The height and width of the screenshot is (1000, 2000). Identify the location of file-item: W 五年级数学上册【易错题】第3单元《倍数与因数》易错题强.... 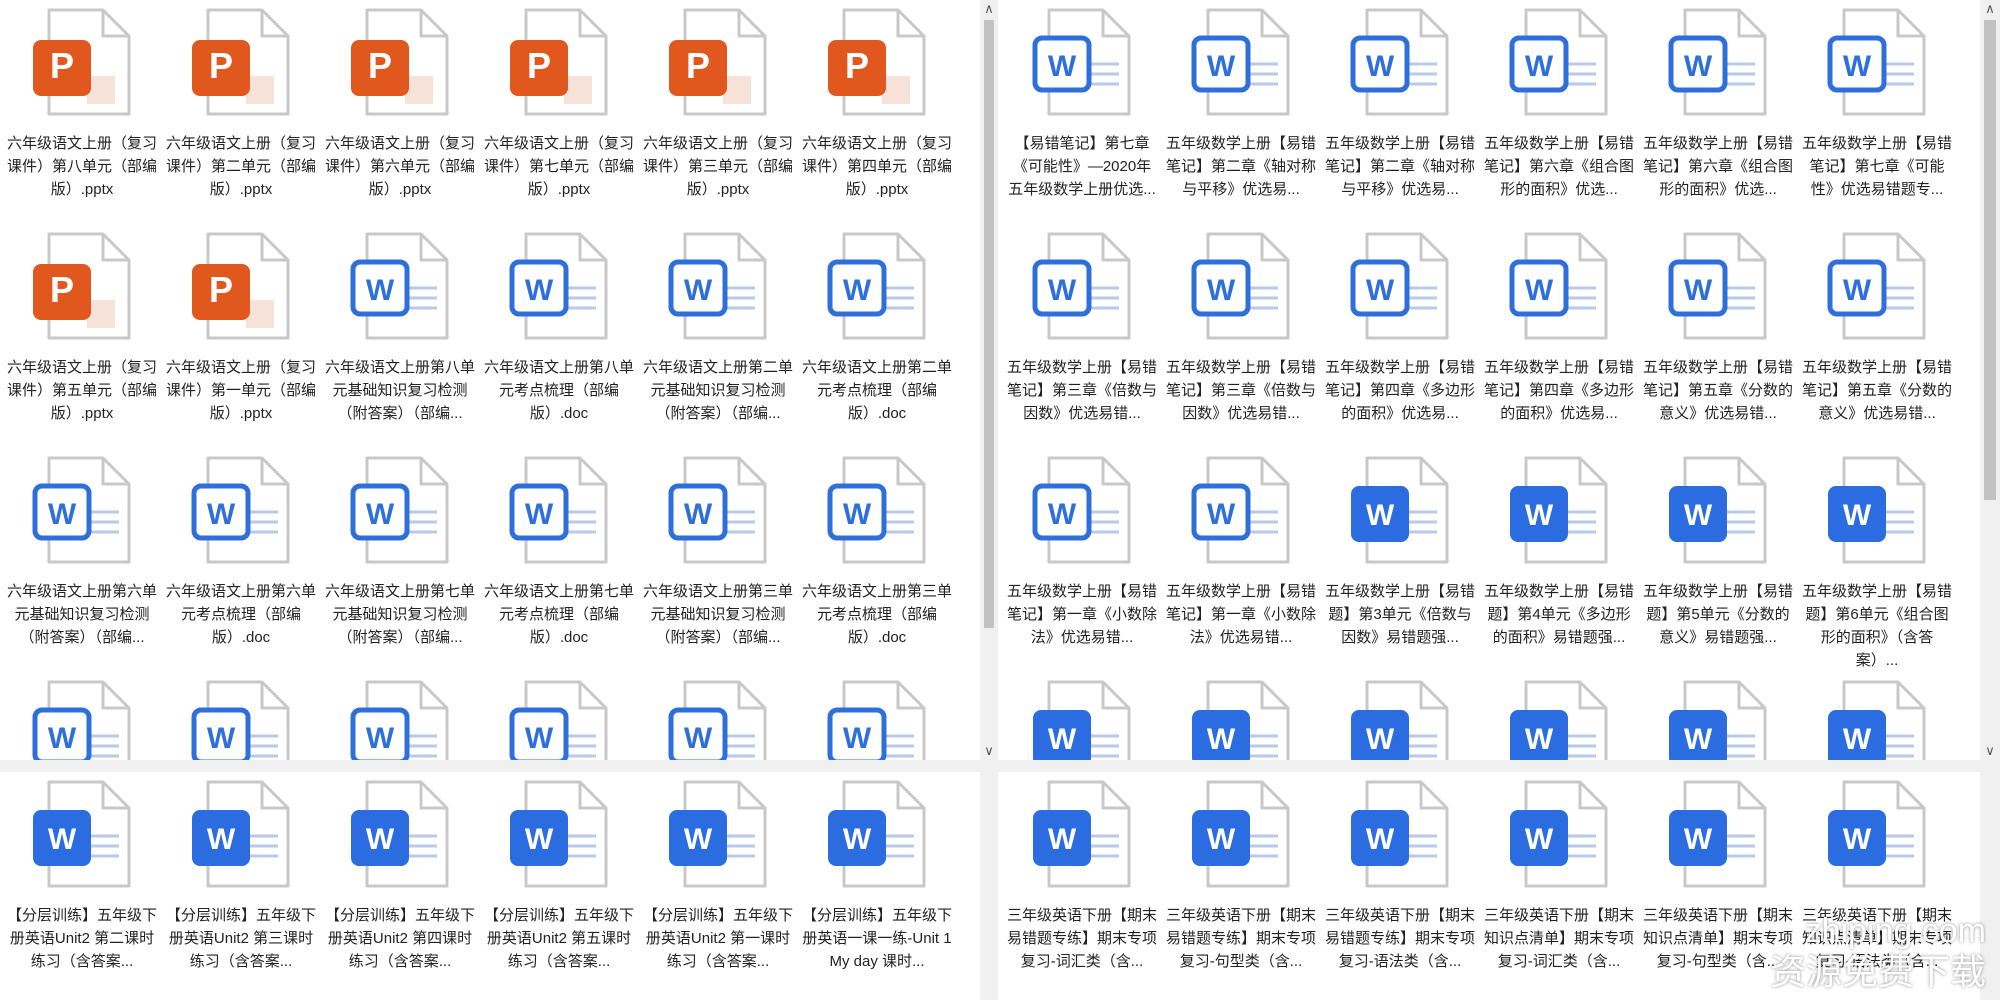
(1400, 555).